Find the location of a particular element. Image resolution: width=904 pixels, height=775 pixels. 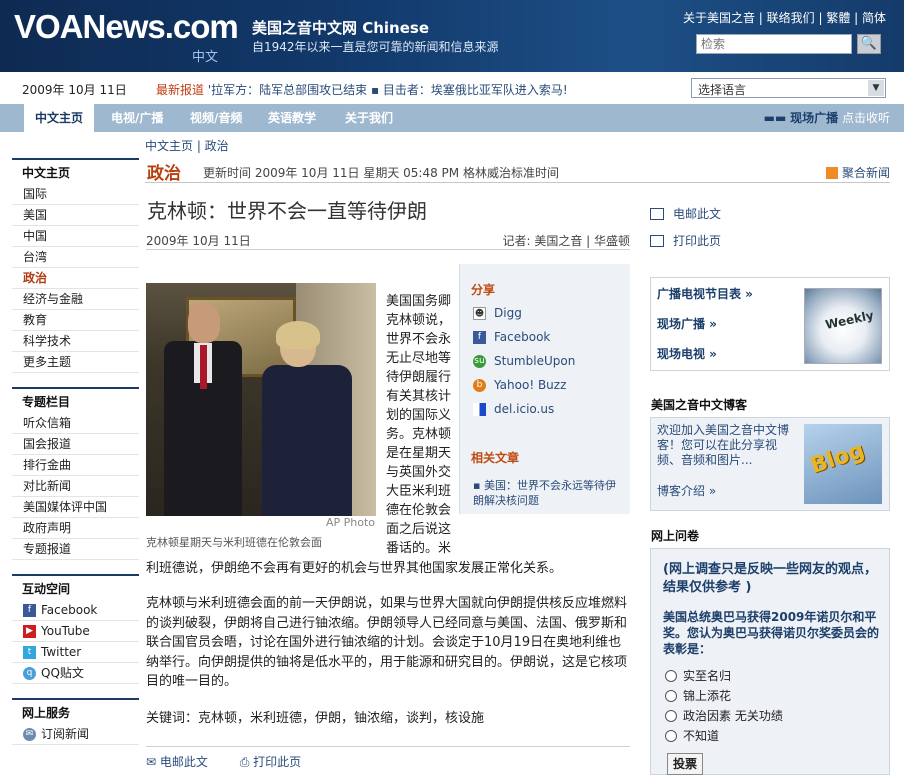

poll-option: 政治因素 无关功绩 is located at coordinates (724, 715).